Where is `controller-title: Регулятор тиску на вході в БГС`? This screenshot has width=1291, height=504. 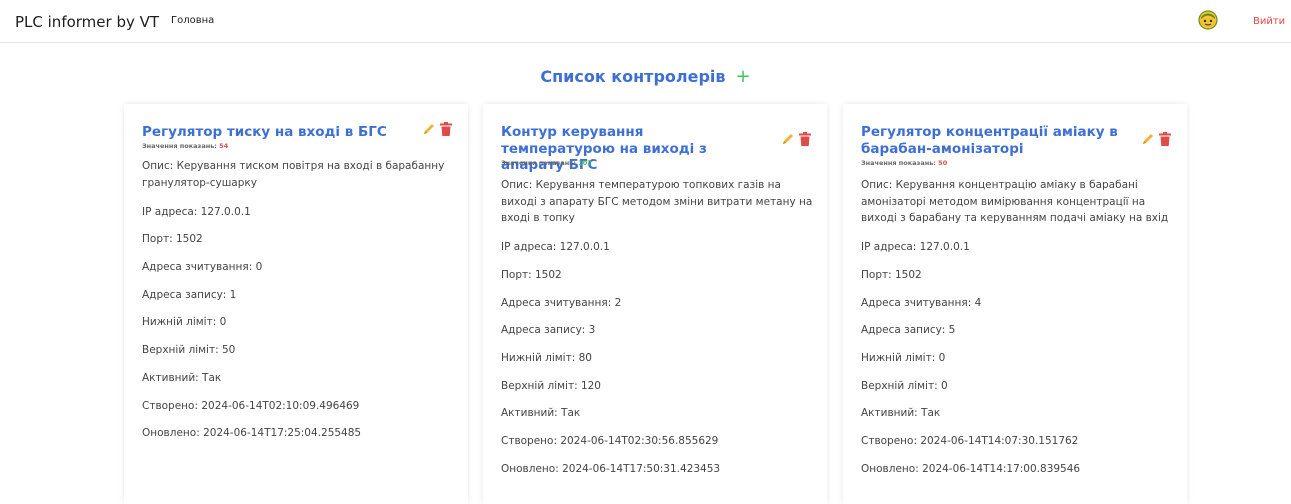 controller-title: Регулятор тиску на вході в БГС is located at coordinates (272, 132).